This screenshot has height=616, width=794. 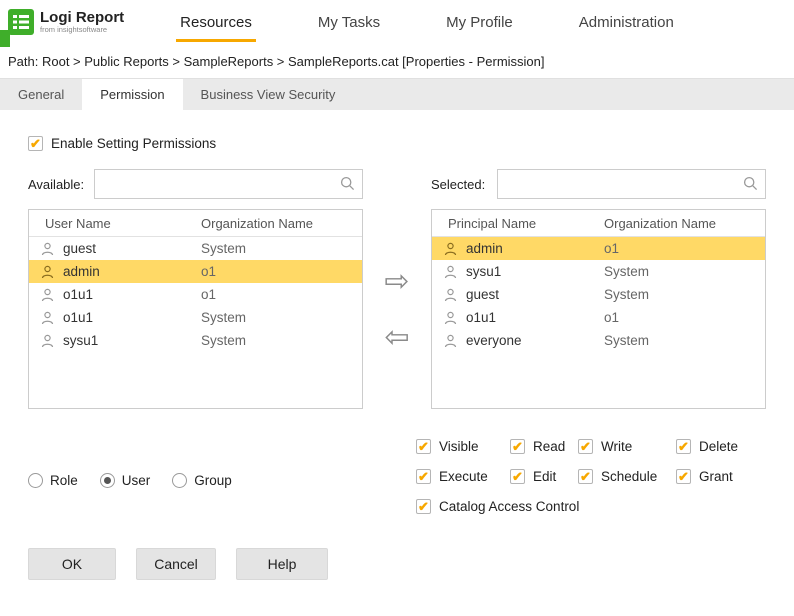 I want to click on checkbox-catalog-access-control: Catalog Access Control, so click(x=591, y=506).